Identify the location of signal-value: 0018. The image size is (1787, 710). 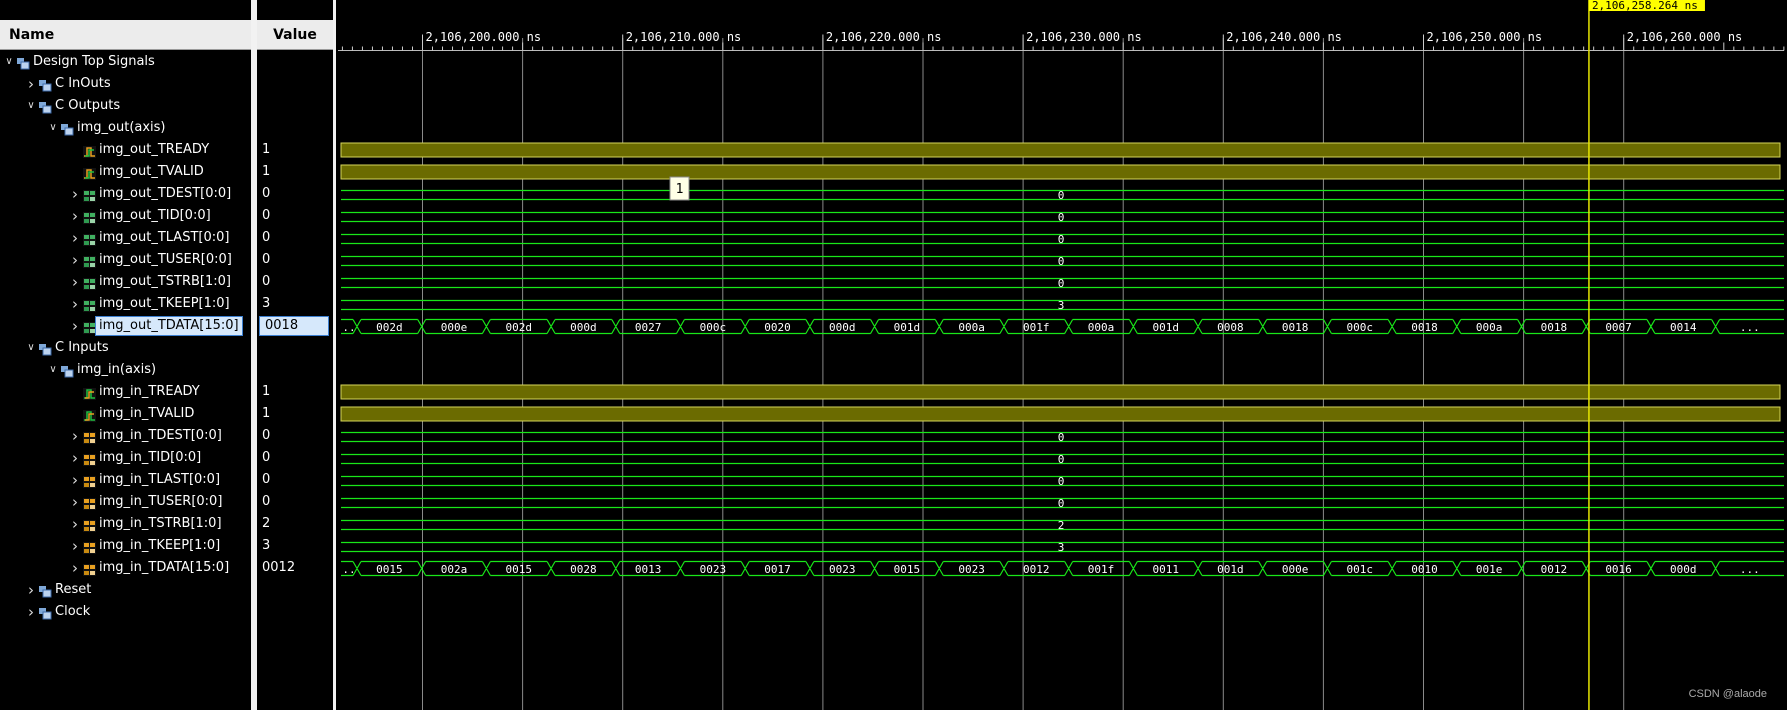
(294, 326).